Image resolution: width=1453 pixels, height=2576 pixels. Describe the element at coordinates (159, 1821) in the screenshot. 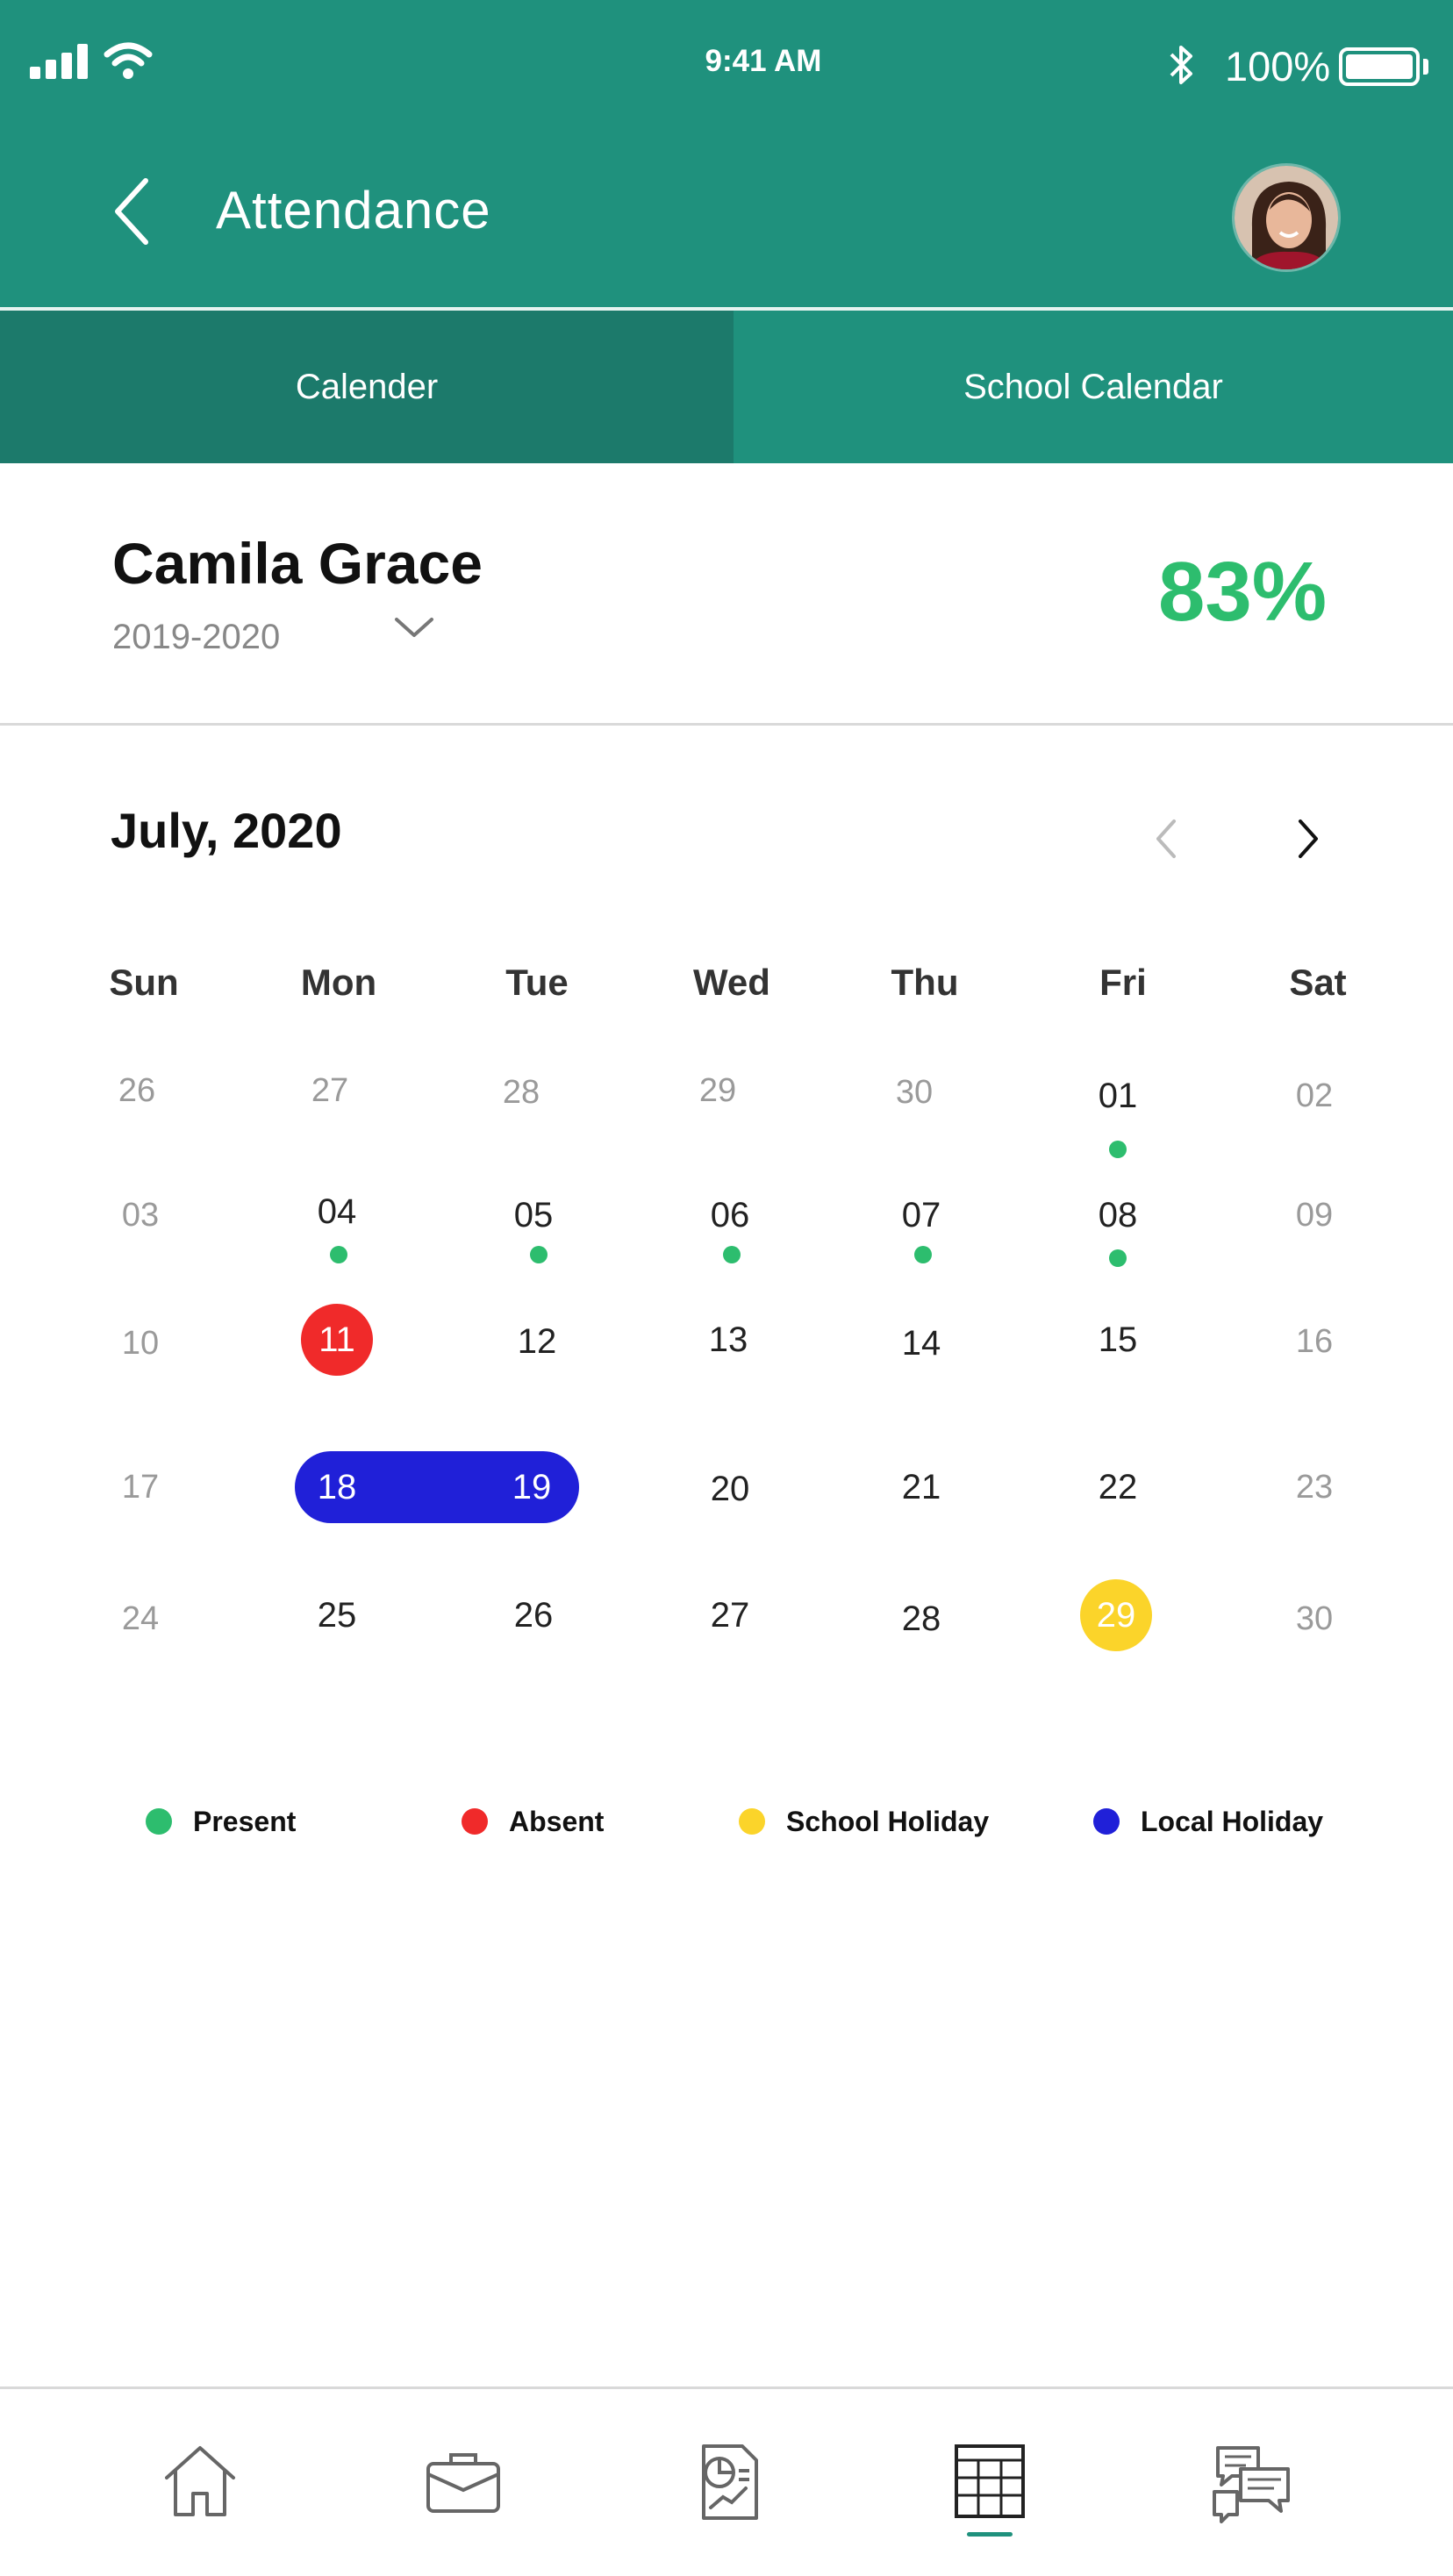

I see `green-dot-icon` at that location.